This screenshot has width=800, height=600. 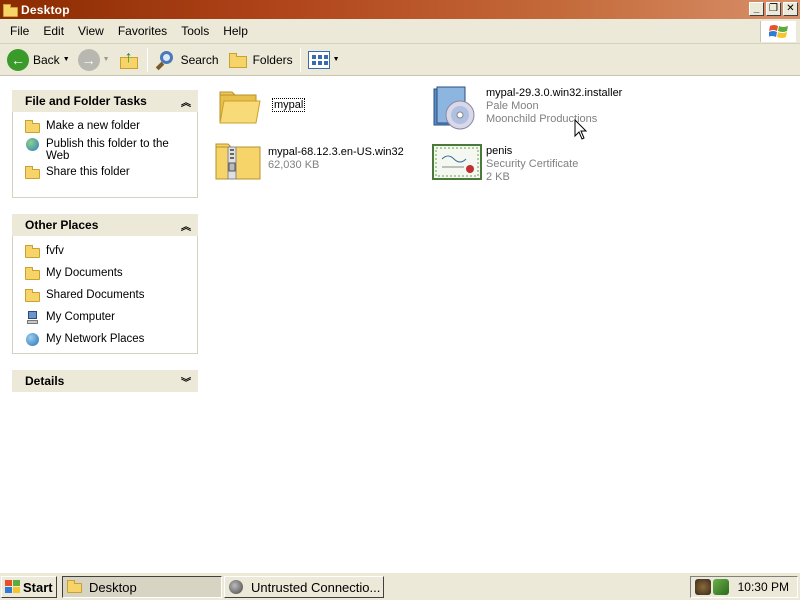 I want to click on search-button: Search, so click(x=187, y=60).